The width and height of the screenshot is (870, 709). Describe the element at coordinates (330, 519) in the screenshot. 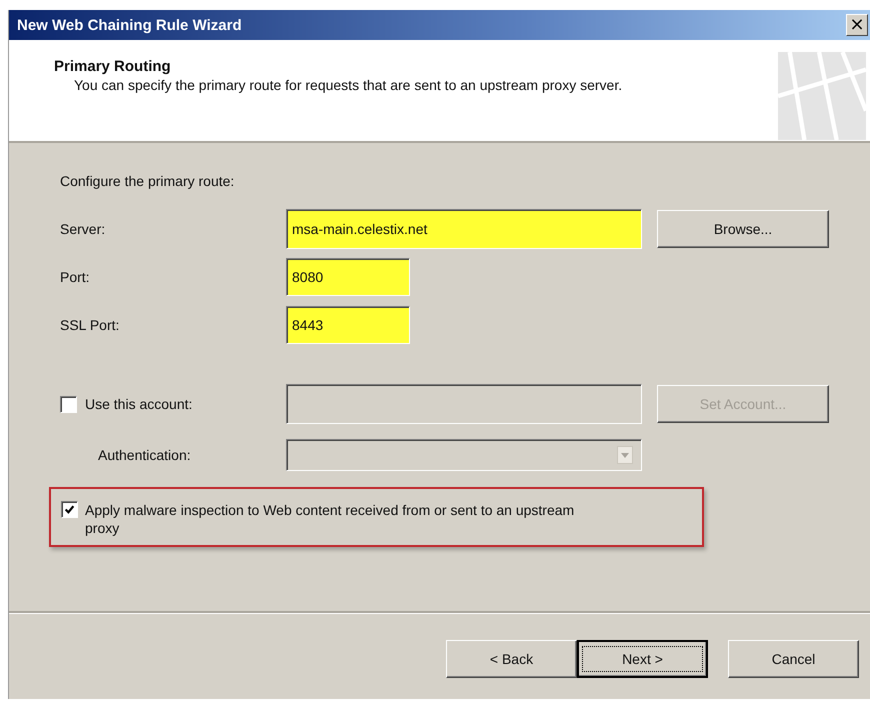

I see `checkbox-label: Apply malware inspection to Web content received from or sent to an upstream proxy` at that location.